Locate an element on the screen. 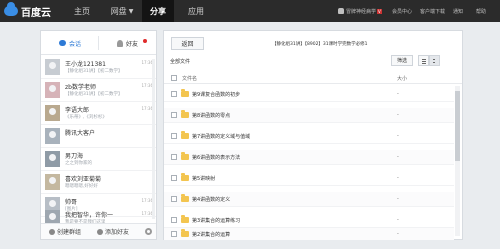 The image size is (500, 249). contact-item: 喜欢刘亚菊菊 嗯嗯嗯嗯,好好好 is located at coordinates (98, 182).